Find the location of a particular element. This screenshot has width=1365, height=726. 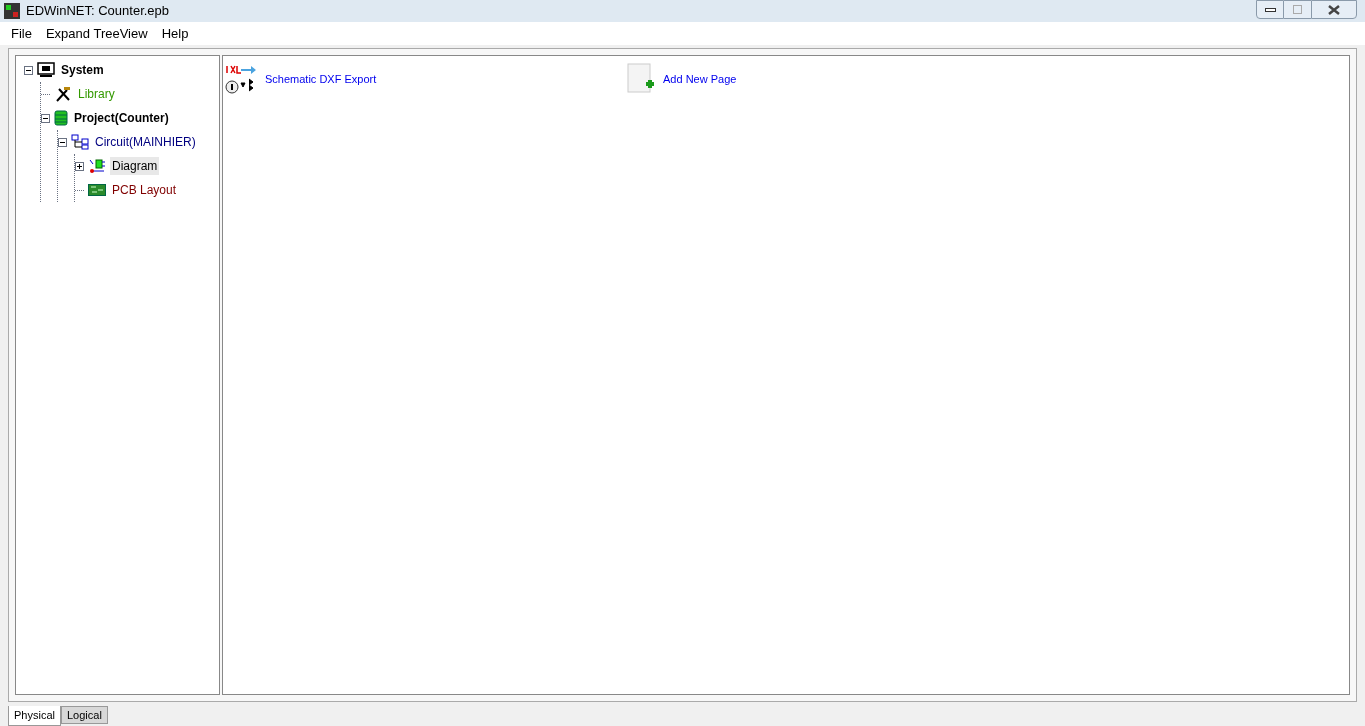

tree-item: Project(Counter) is located at coordinates (121, 118).